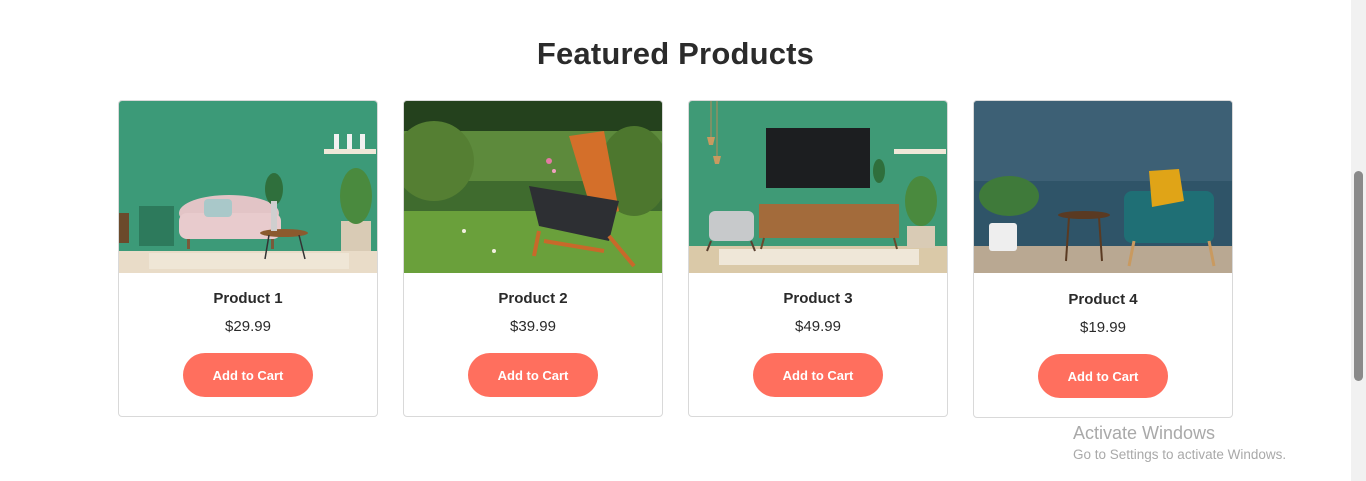 The width and height of the screenshot is (1366, 481). I want to click on armchair-image, so click(1103, 187).